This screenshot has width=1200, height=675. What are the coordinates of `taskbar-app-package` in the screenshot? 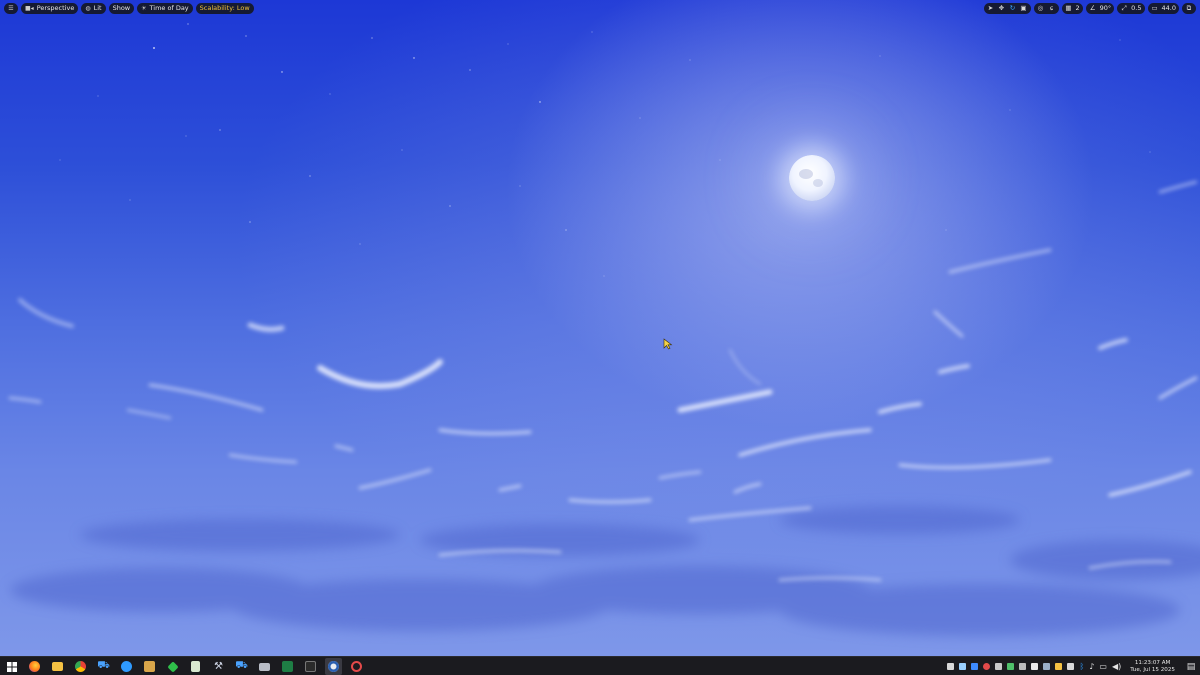 It's located at (149, 666).